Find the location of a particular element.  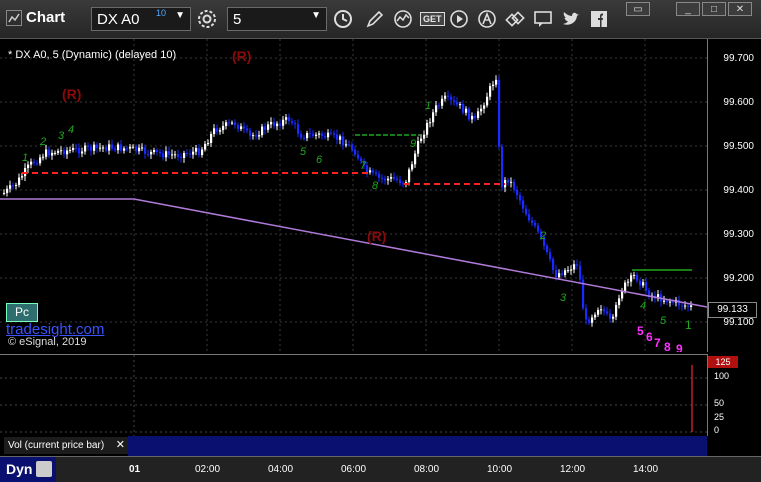

chart-toolbar: Chart DX A0 10 ▼ 5 ▼ GET ▭ _ □ ✕ is located at coordinates (380, 19).